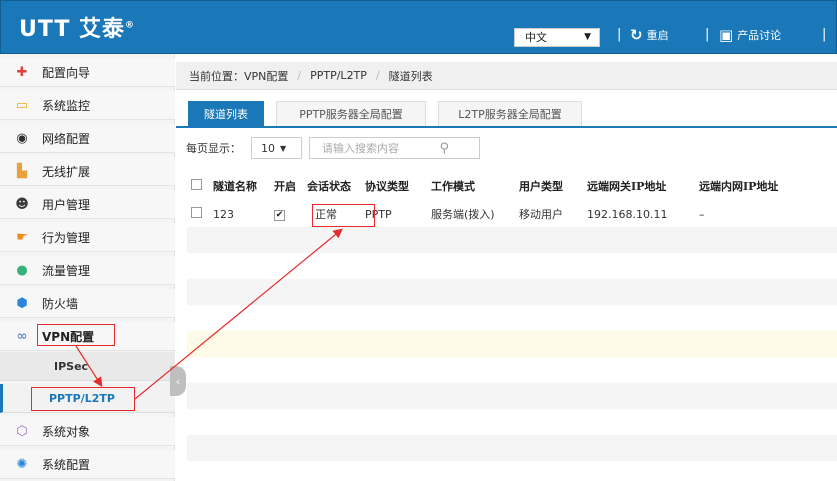  What do you see at coordinates (410, 76) in the screenshot?
I see `breadcrumb-item: 隧道列表` at bounding box center [410, 76].